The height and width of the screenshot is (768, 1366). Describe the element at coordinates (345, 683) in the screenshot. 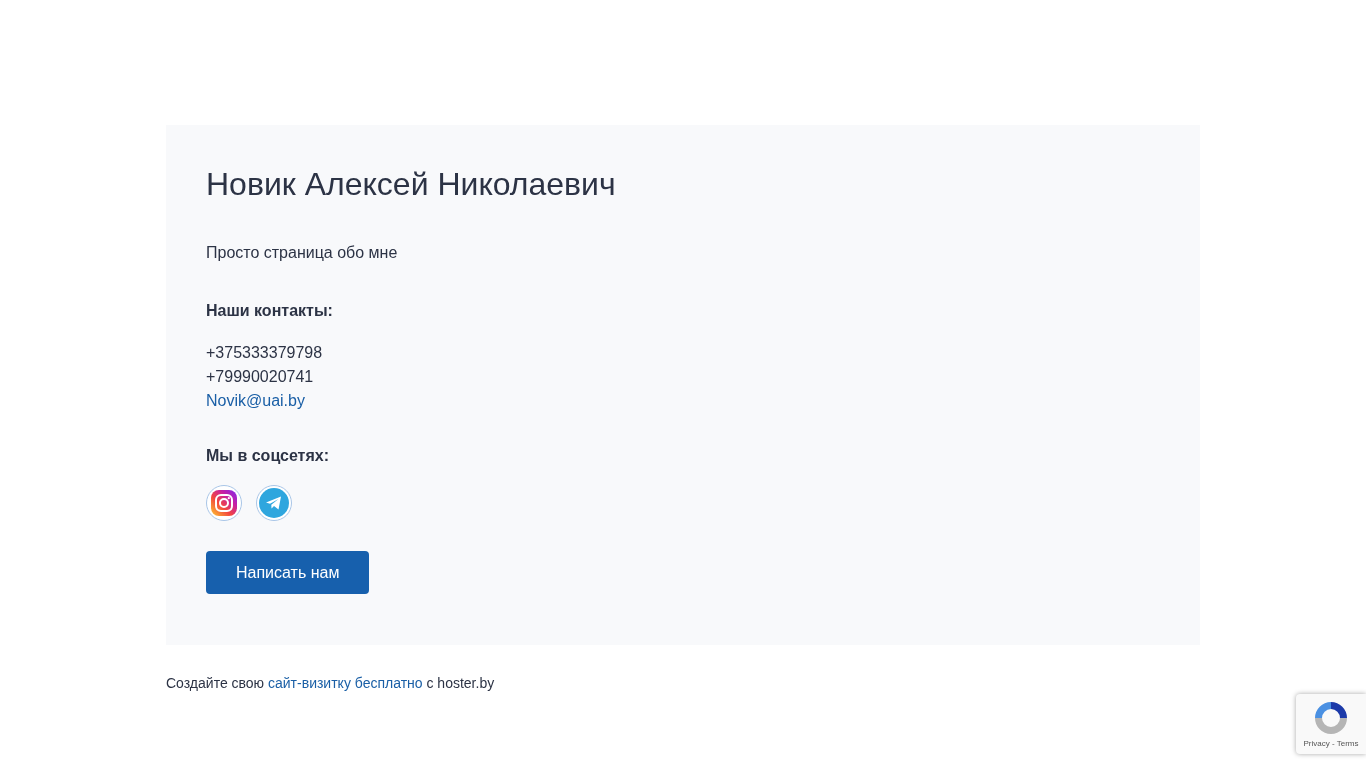

I see `footer-link: сайт-визитку бесплатно` at that location.